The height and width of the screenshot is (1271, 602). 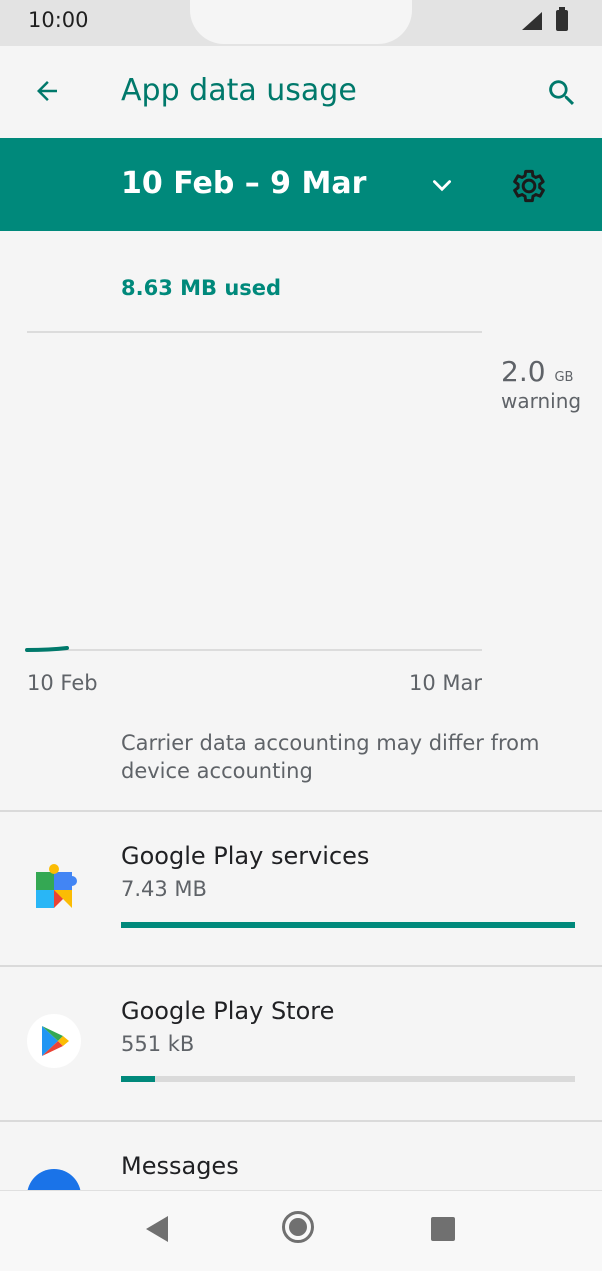 I want to click on app-size: 551 kB, so click(x=158, y=1044).